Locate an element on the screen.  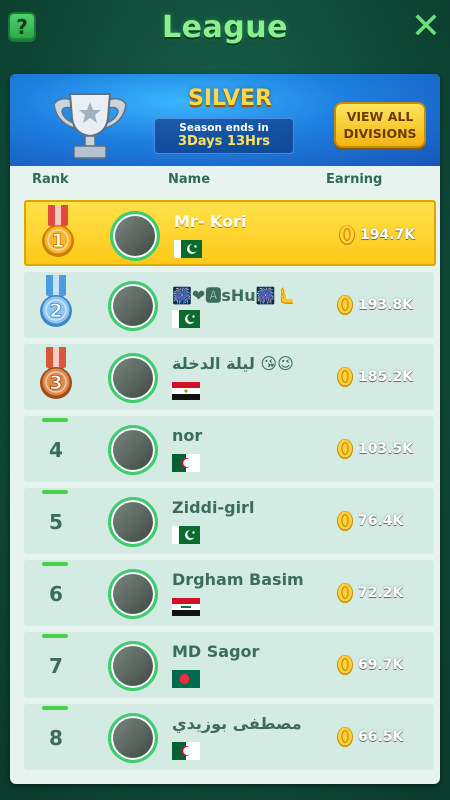
iraq-flag-icon is located at coordinates (186, 607).